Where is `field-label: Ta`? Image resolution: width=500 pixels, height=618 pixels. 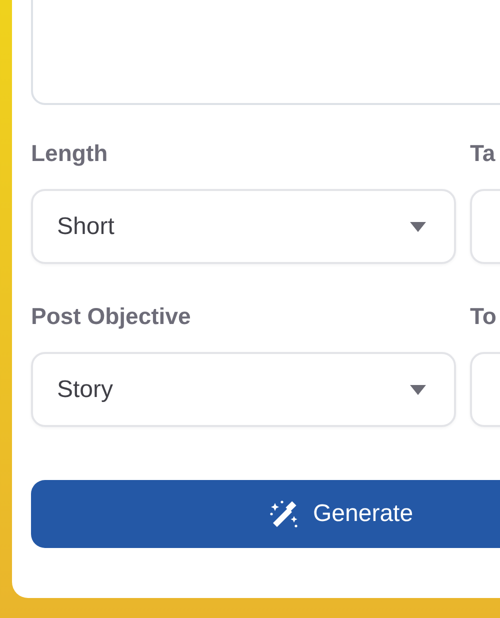 field-label: Ta is located at coordinates (483, 153).